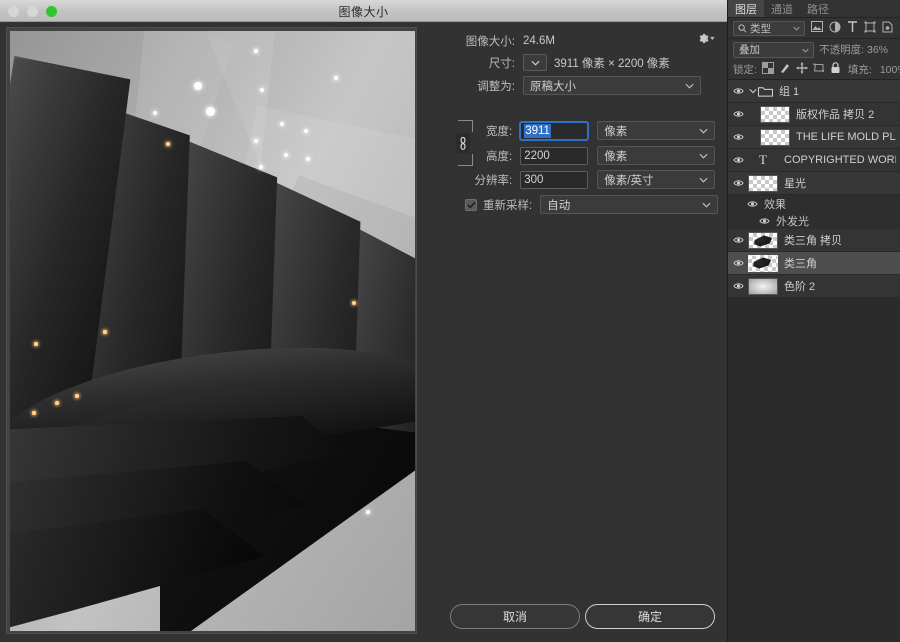 The width and height of the screenshot is (900, 642). Describe the element at coordinates (769, 28) in the screenshot. I see `layer-filter-select: 类型` at that location.